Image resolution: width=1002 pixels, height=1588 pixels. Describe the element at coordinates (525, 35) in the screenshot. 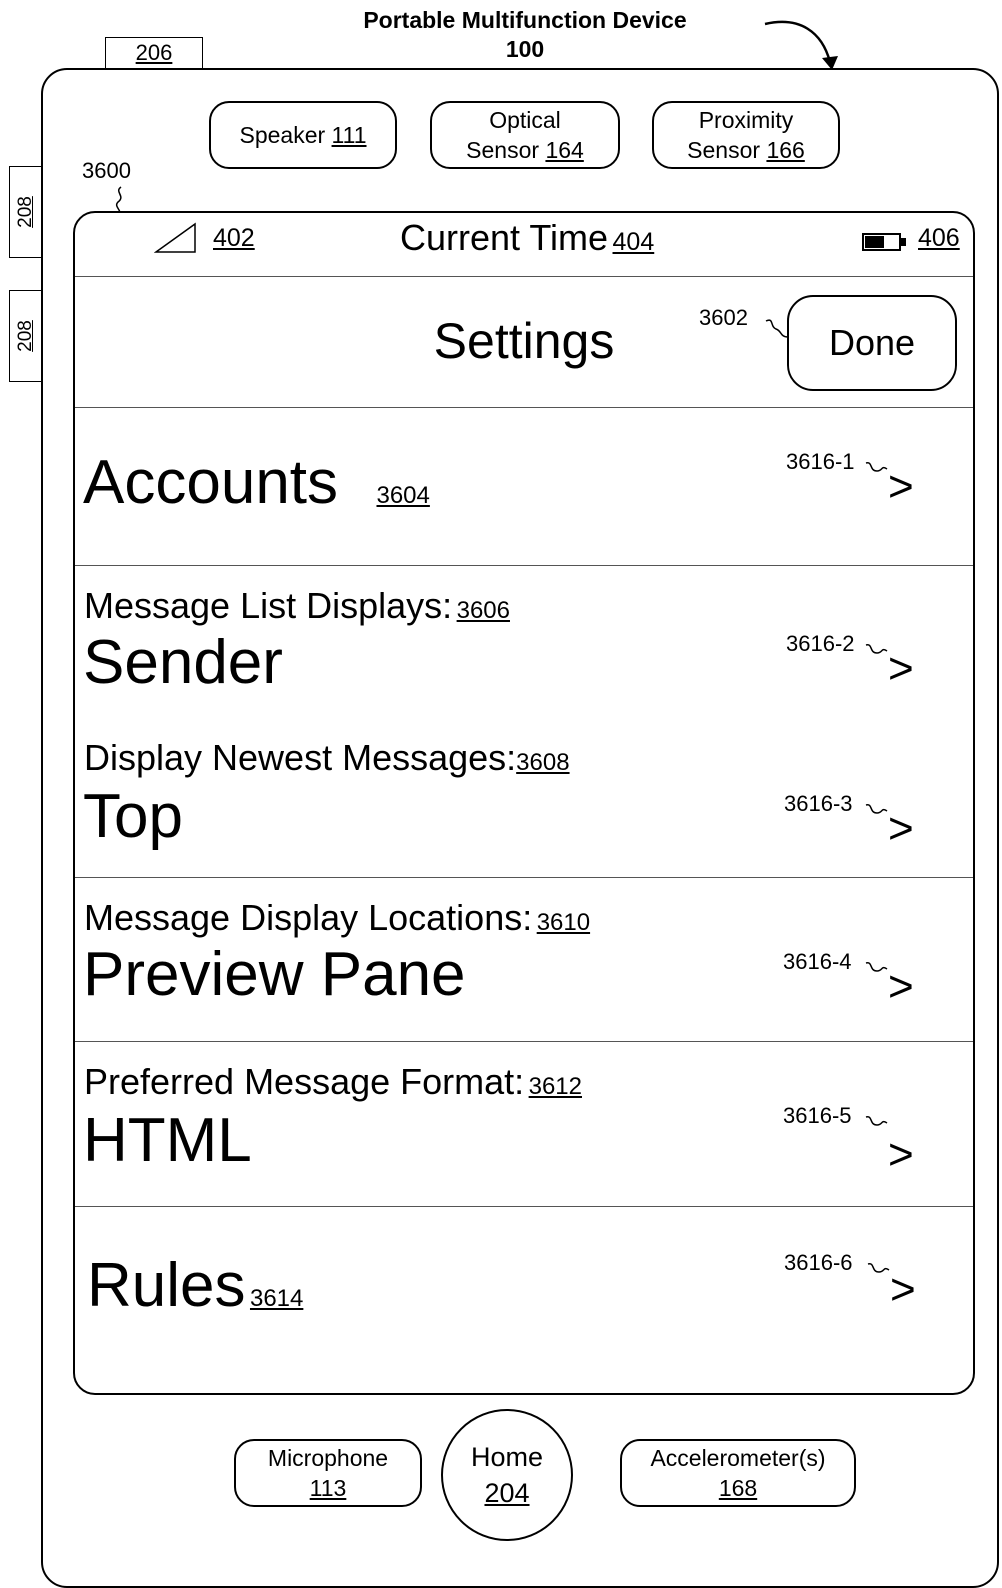

I see `figure-title: Portable Multifunction Device 100` at that location.